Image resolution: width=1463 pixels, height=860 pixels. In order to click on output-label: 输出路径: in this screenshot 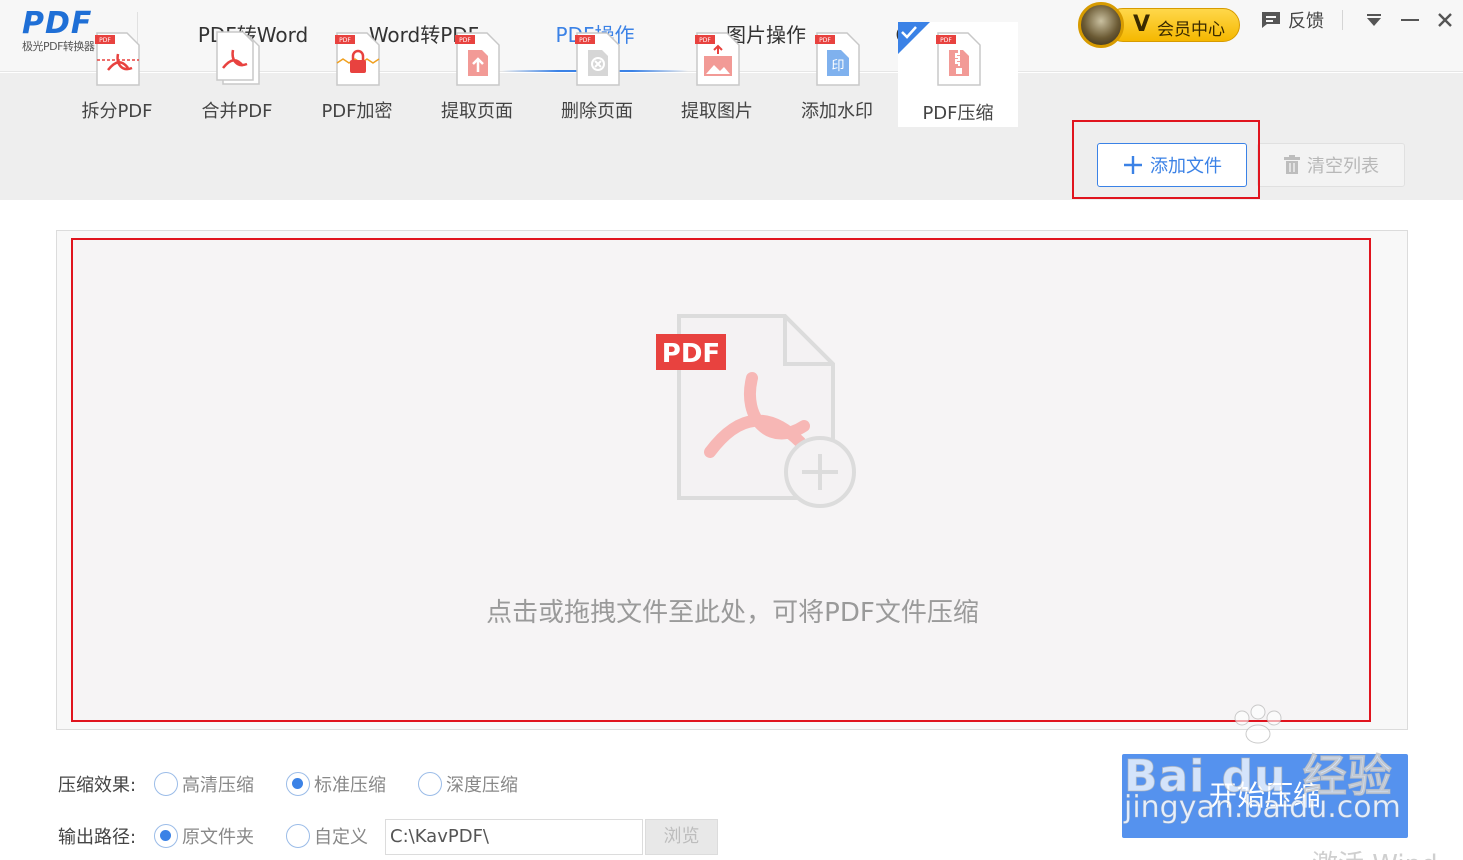, I will do `click(97, 837)`.